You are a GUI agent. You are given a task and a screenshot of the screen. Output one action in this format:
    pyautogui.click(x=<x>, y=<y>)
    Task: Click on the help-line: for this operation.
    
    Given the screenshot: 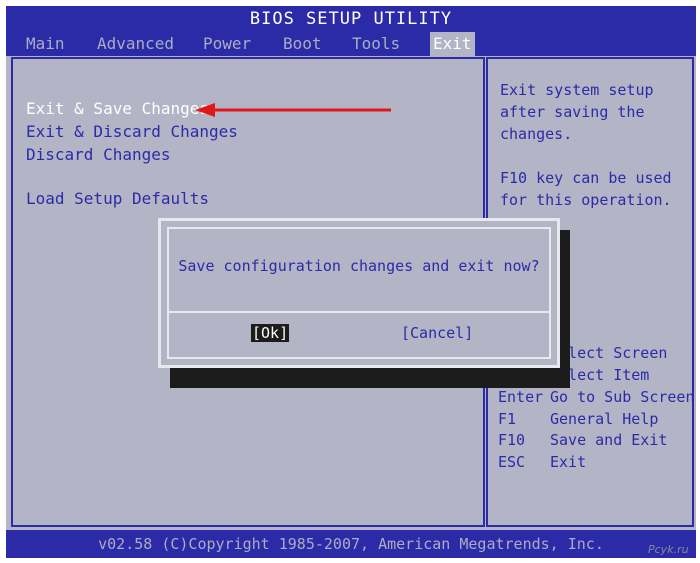 What is the action you would take?
    pyautogui.click(x=586, y=200)
    